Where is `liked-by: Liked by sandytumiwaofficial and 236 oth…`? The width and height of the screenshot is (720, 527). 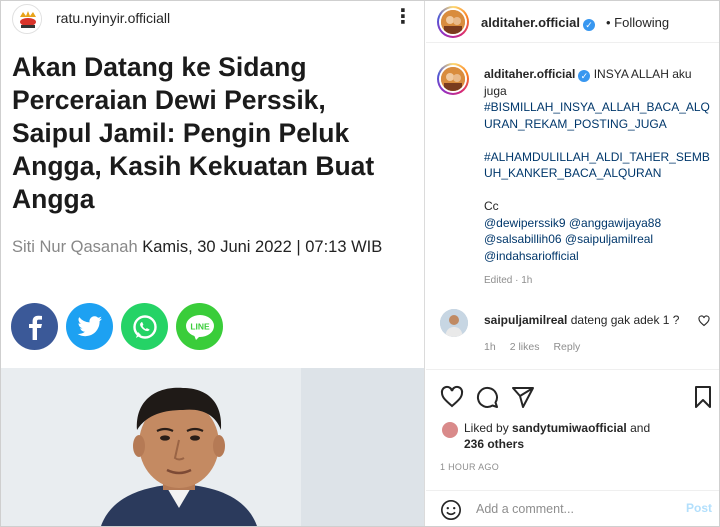 liked-by: Liked by sandytumiwaofficial and 236 oth… is located at coordinates (546, 436).